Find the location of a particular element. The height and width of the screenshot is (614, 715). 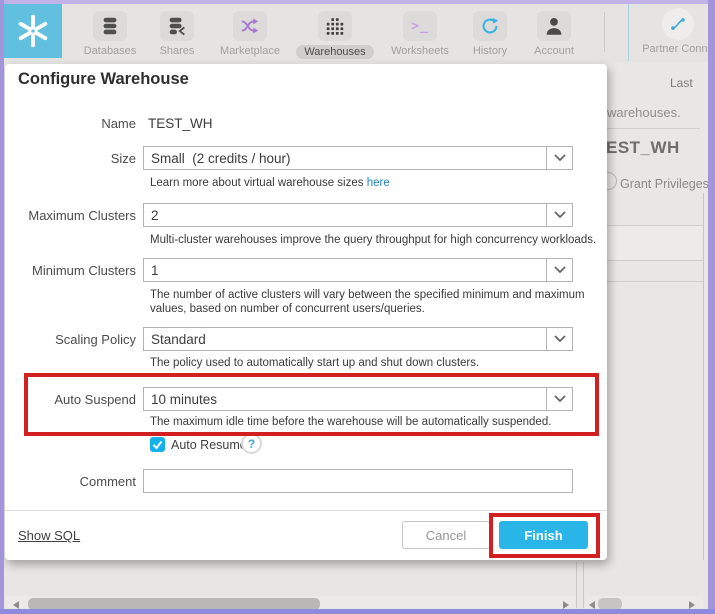

snowflake-icon is located at coordinates (33, 31).